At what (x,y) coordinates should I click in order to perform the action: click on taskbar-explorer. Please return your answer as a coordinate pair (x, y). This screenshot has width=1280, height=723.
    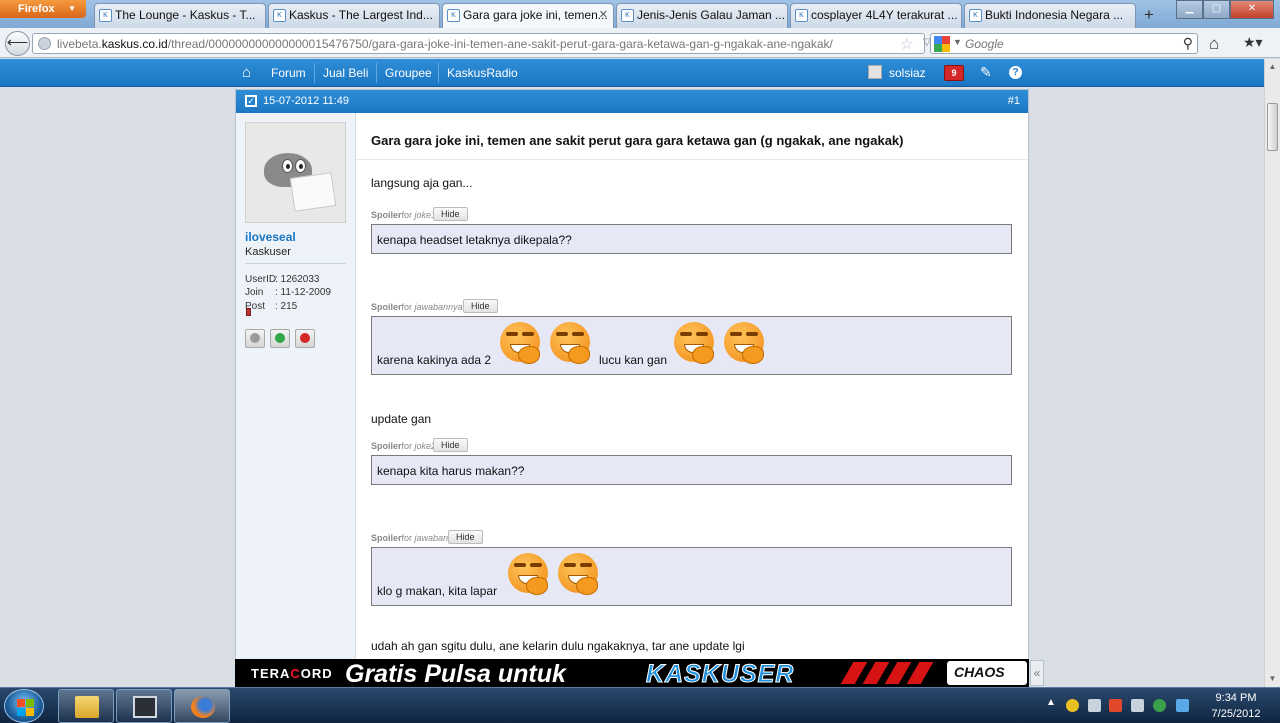
    Looking at the image, I should click on (86, 706).